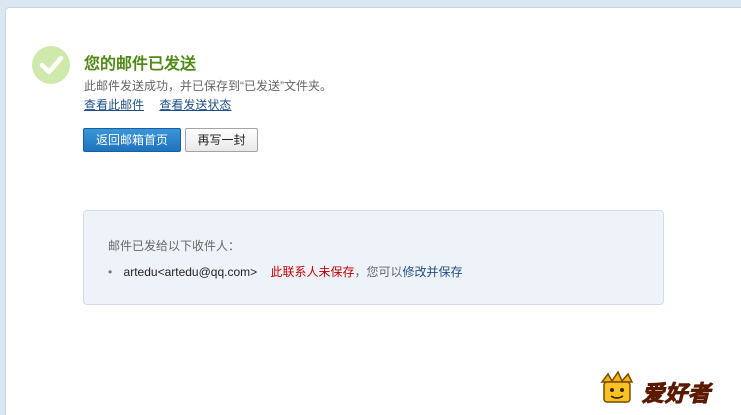  I want to click on recipient-address: artedu<artedu@qq.com>, so click(190, 272).